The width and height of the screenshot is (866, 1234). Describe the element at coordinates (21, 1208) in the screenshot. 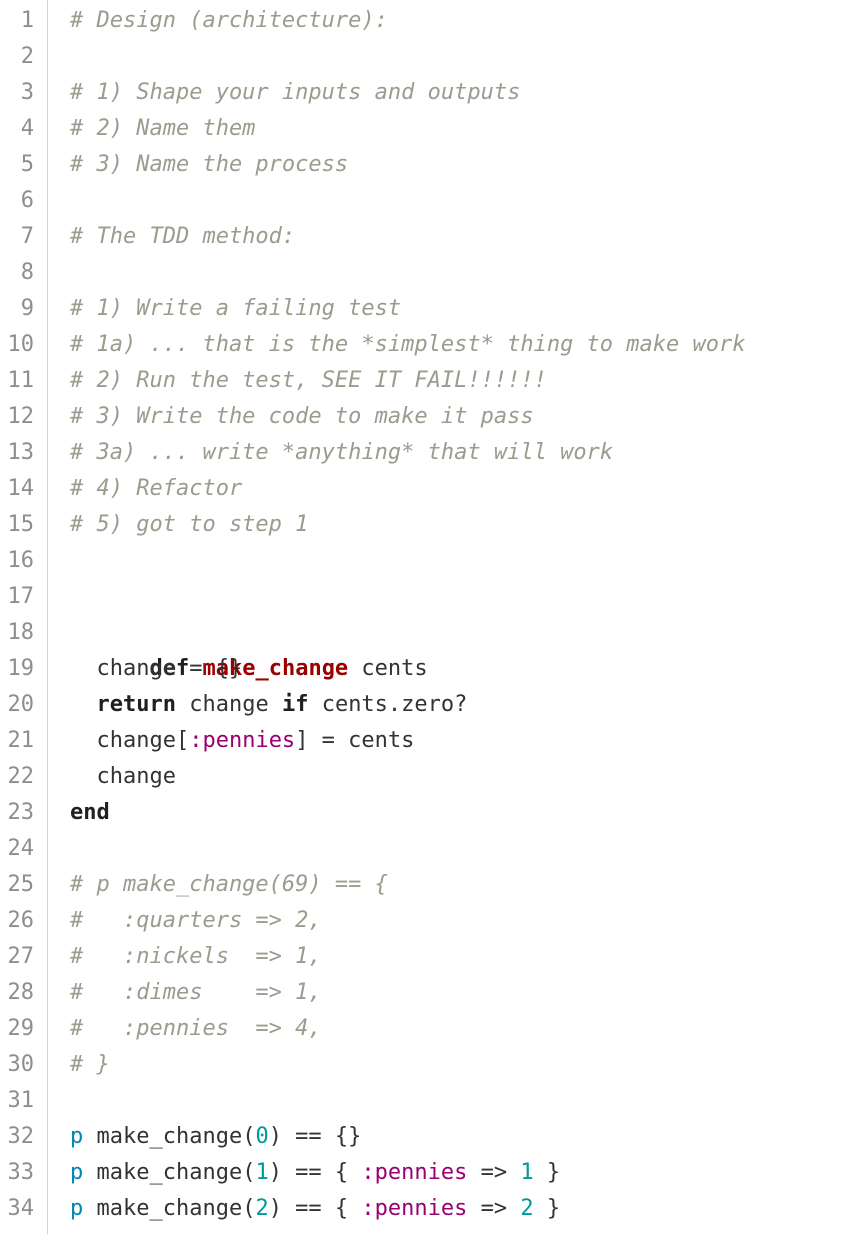

I see `line-number: 34` at that location.